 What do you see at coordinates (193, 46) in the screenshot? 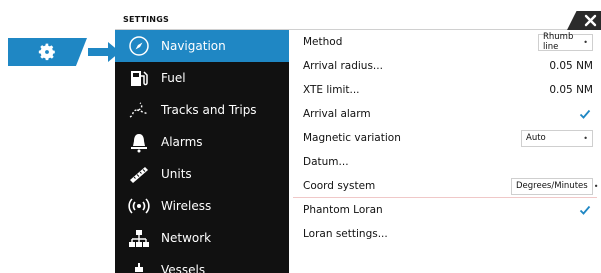
I see `sidebar-item-label: Navigation` at bounding box center [193, 46].